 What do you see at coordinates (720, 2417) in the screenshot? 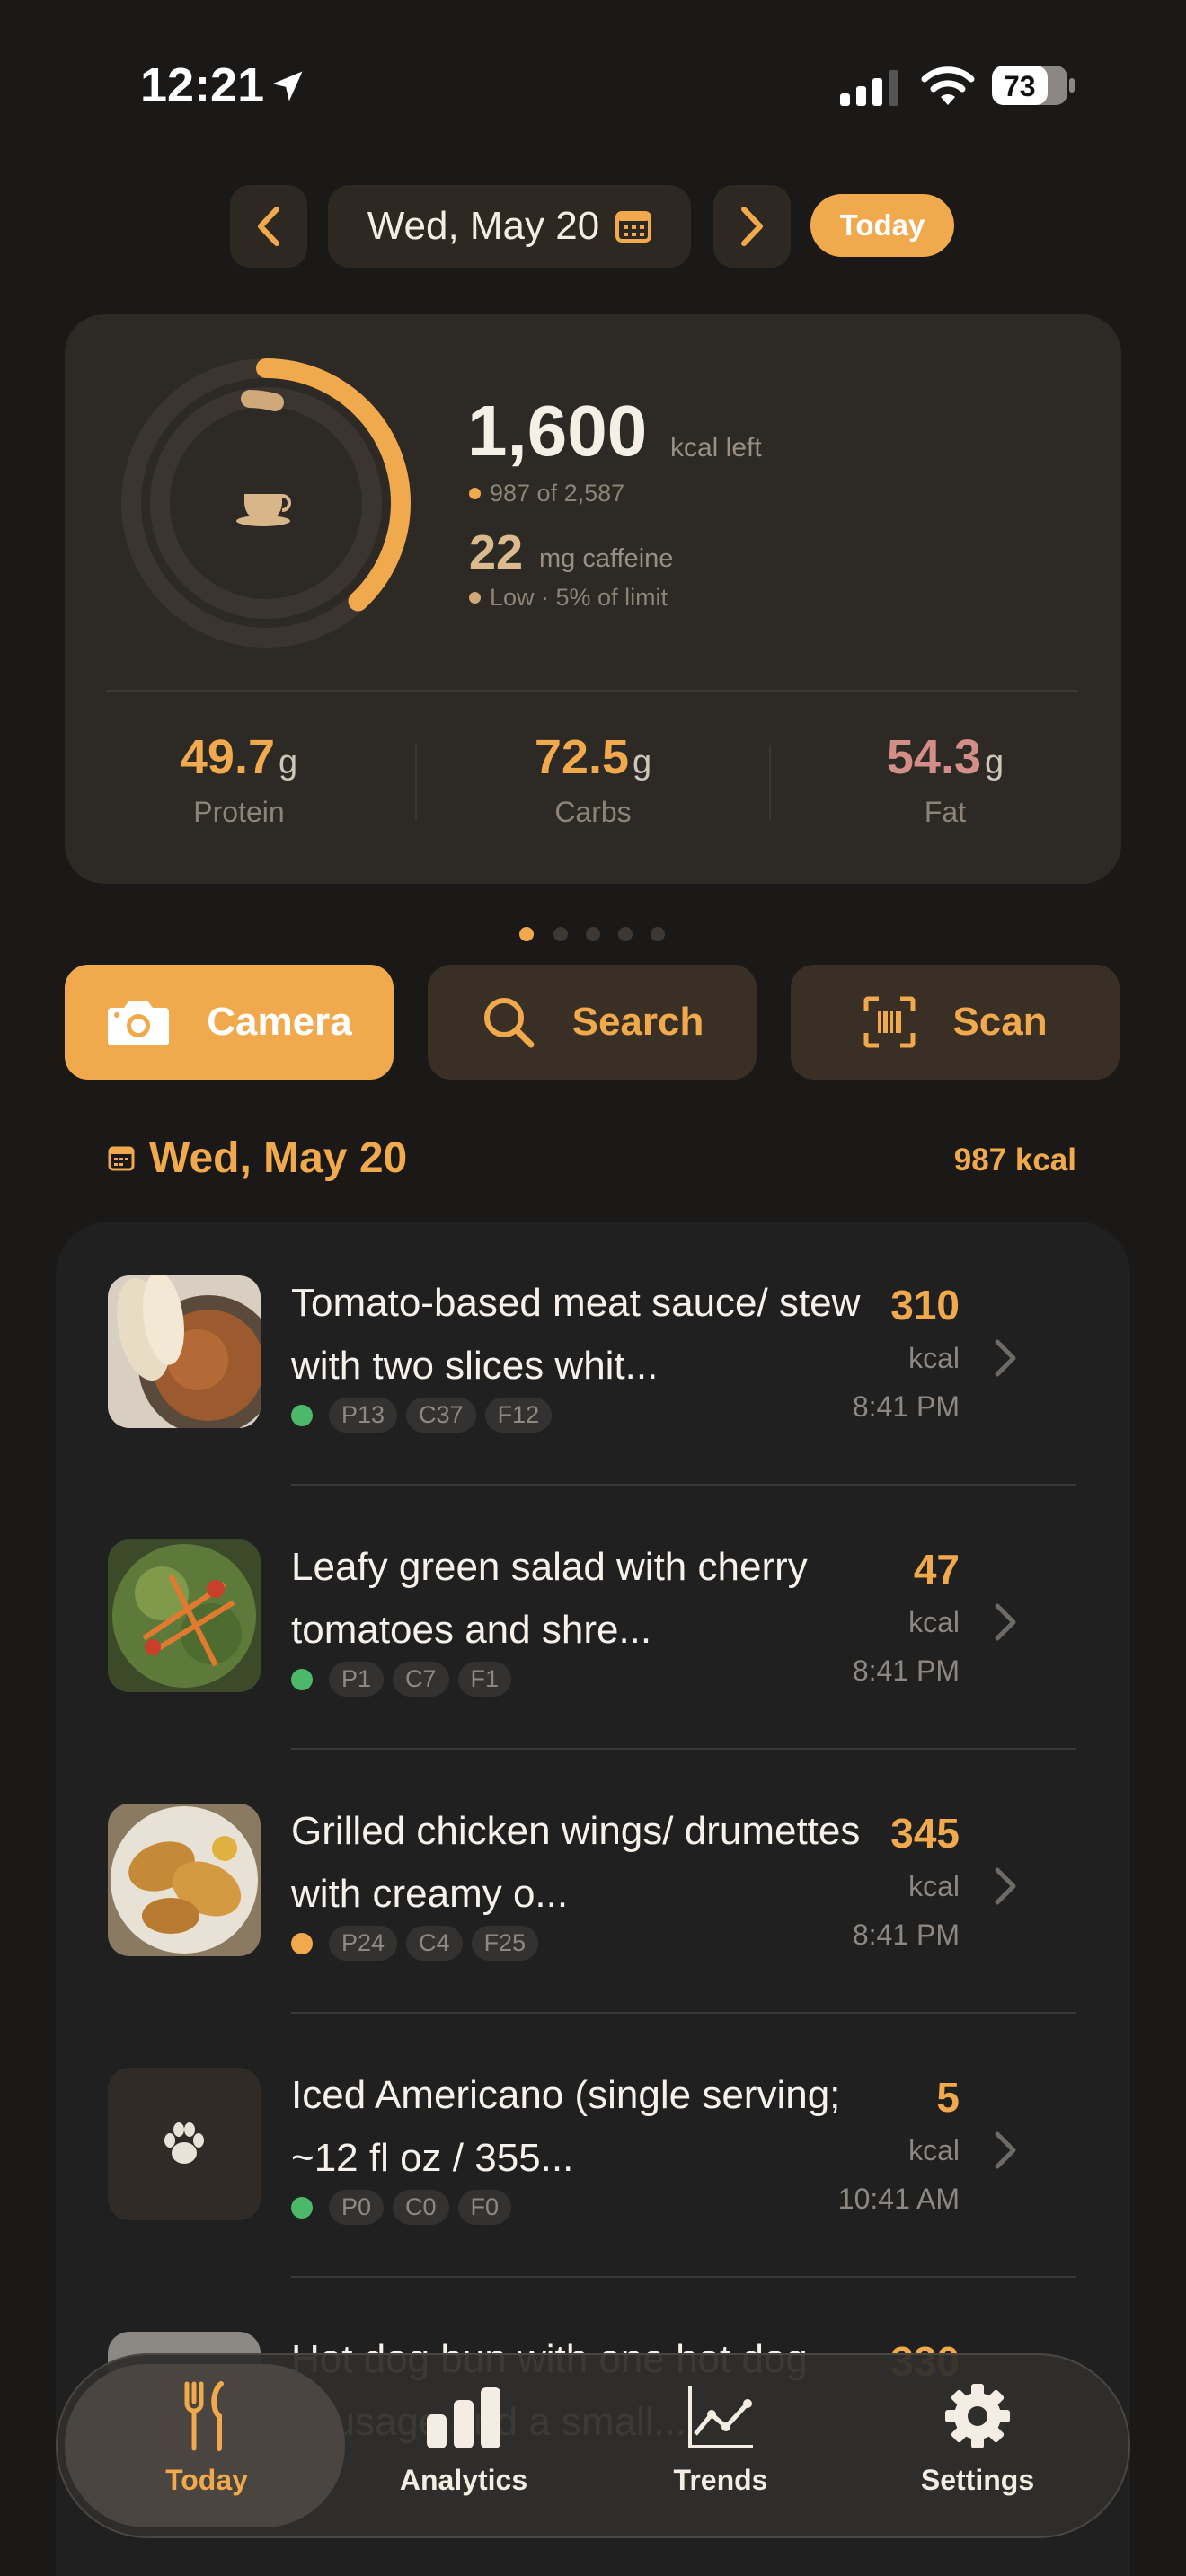
I see `line-chart-icon` at bounding box center [720, 2417].